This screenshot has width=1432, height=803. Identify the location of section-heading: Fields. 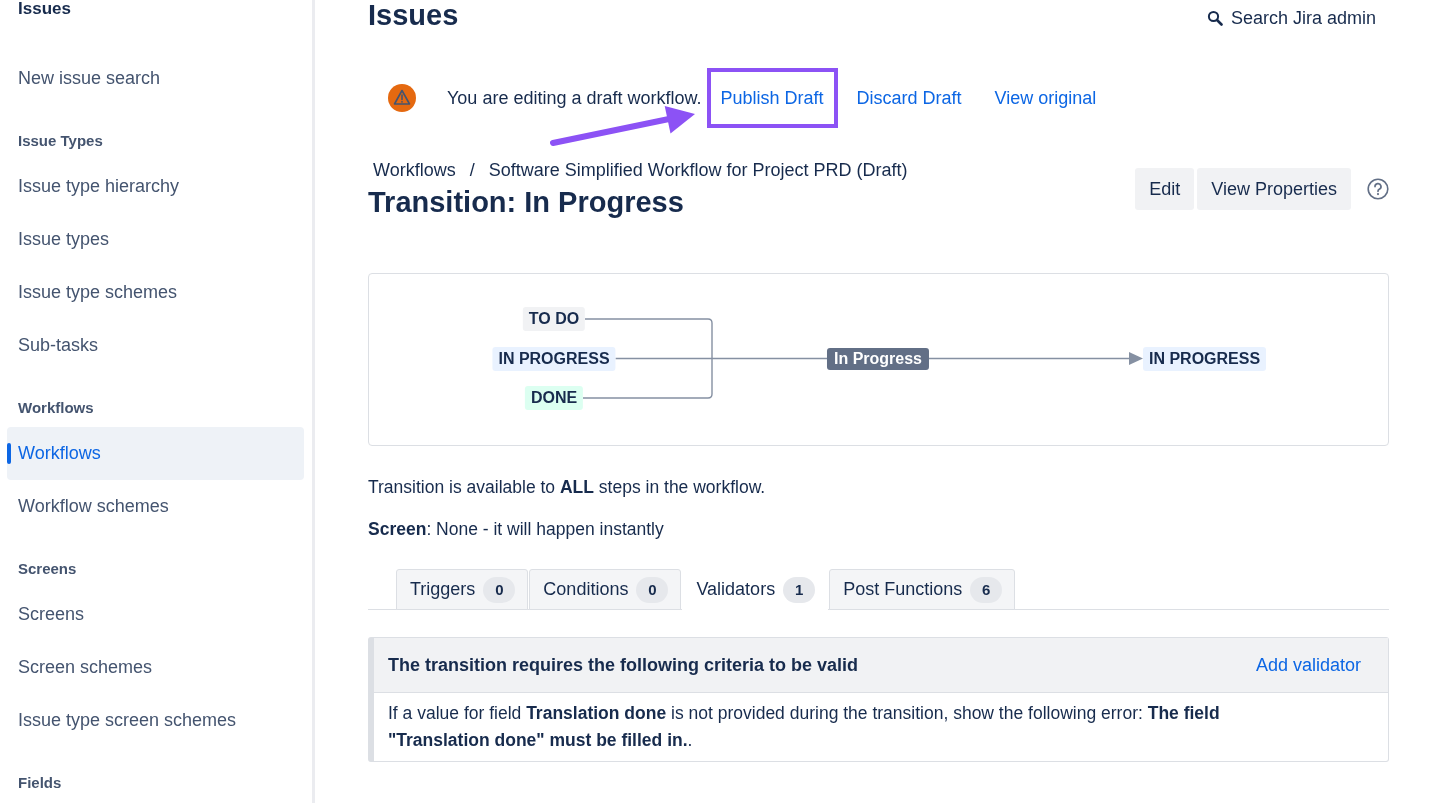
(40, 783).